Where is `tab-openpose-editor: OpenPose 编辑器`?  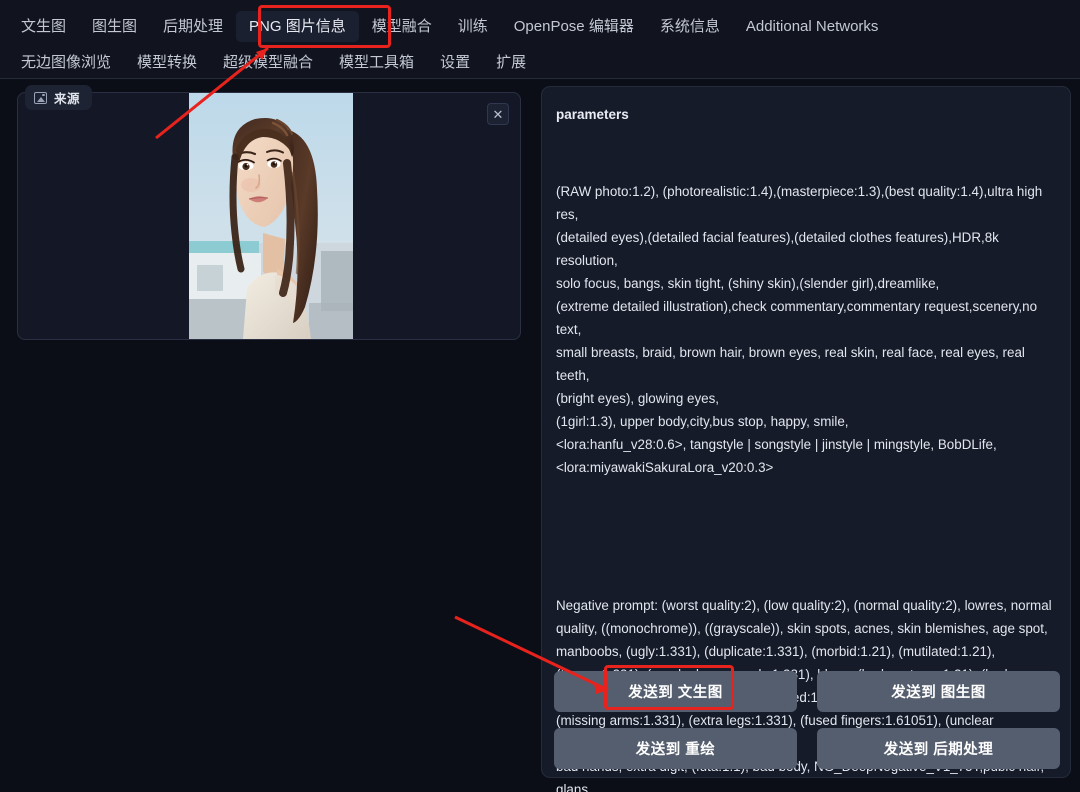 tab-openpose-editor: OpenPose 编辑器 is located at coordinates (574, 26).